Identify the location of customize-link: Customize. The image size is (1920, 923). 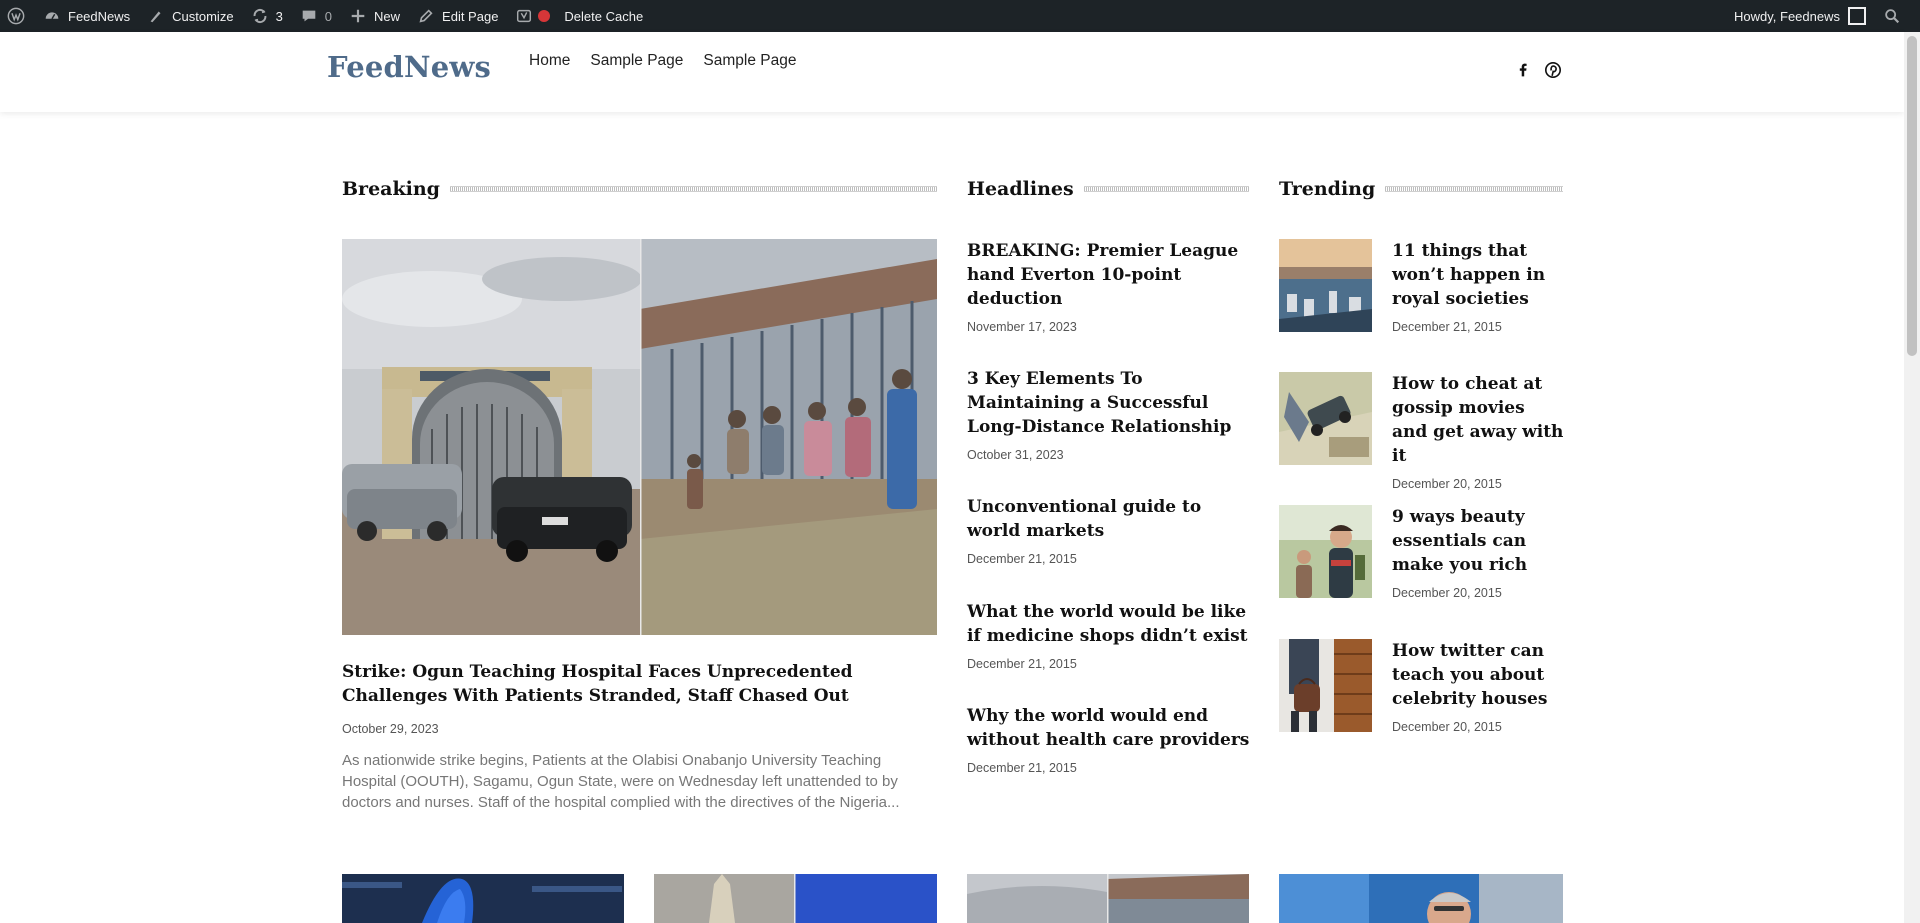
(189, 16).